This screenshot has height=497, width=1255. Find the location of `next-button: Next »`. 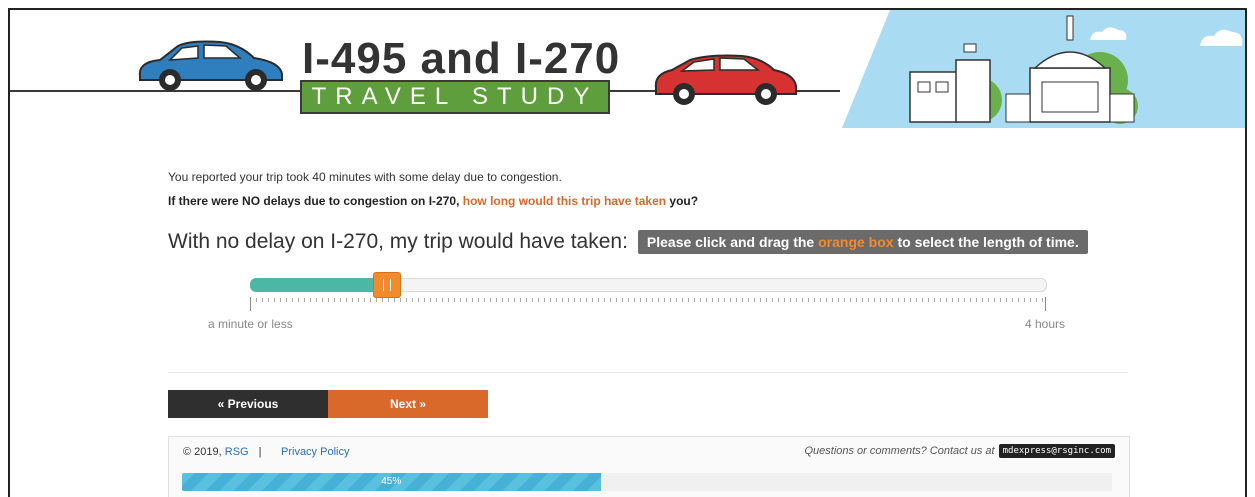

next-button: Next » is located at coordinates (408, 404).